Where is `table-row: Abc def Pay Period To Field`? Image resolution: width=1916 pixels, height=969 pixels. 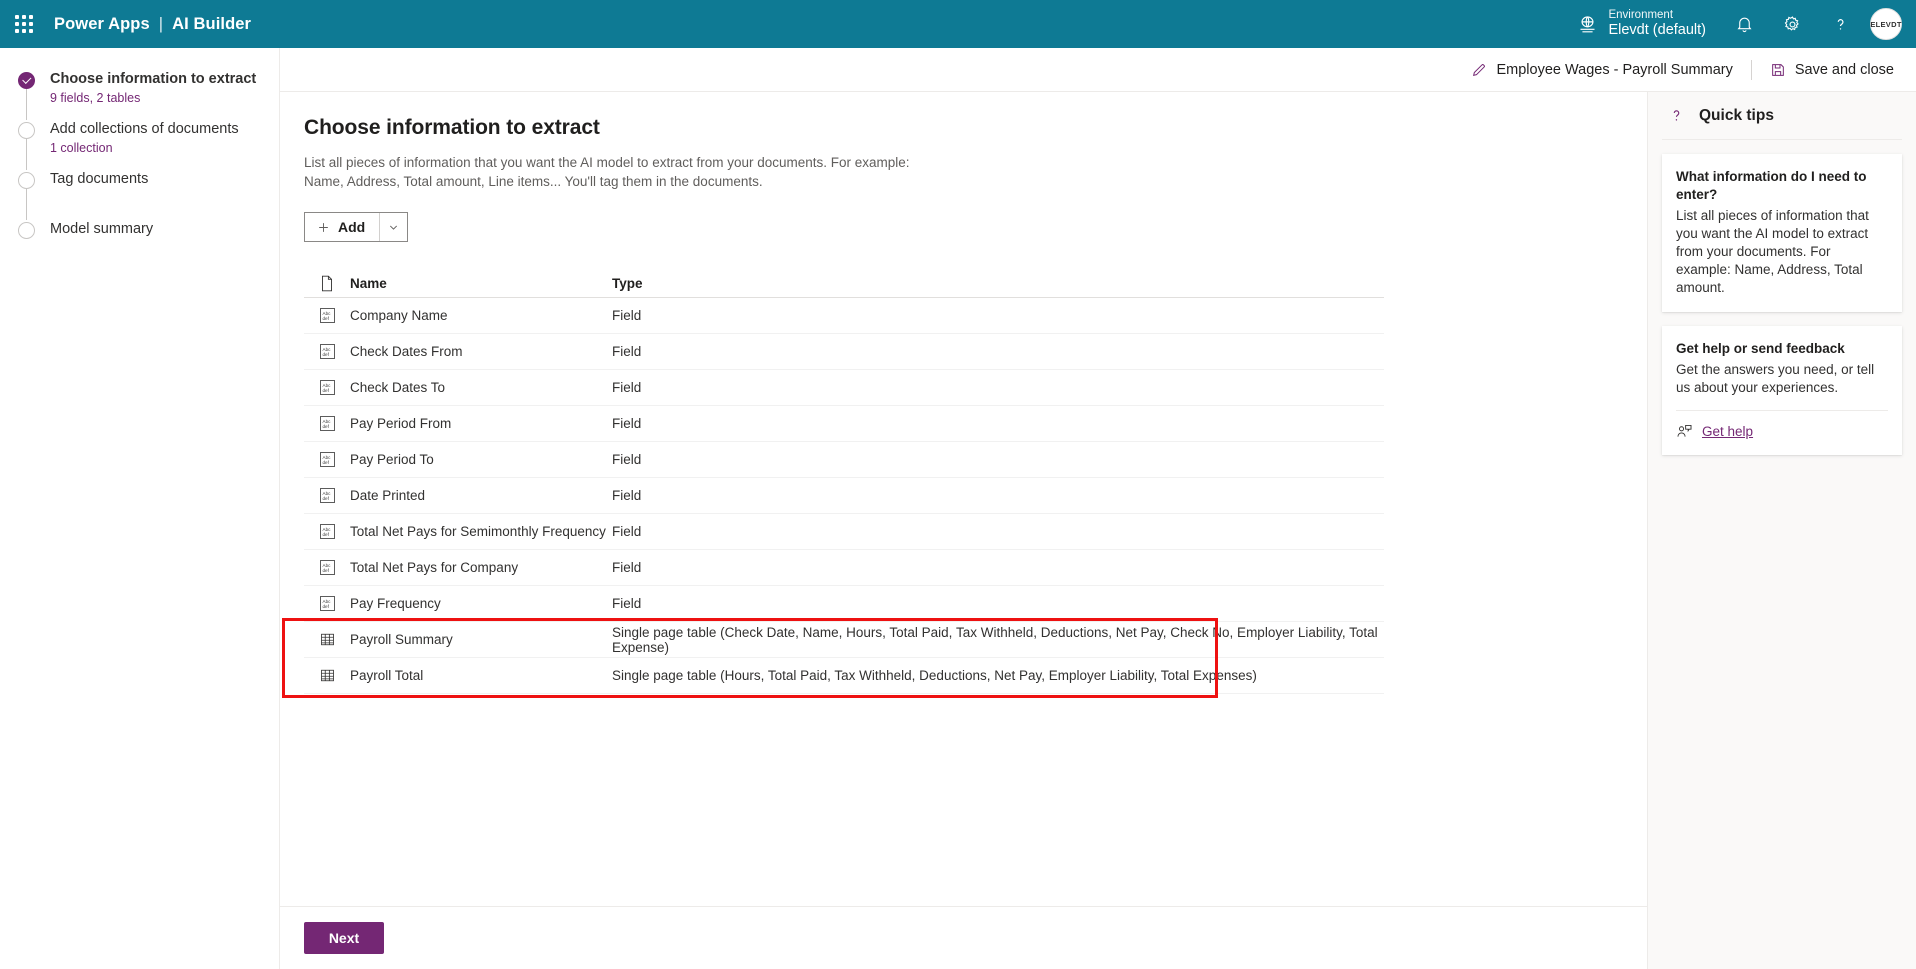
table-row: Abc def Pay Period To Field is located at coordinates (844, 460).